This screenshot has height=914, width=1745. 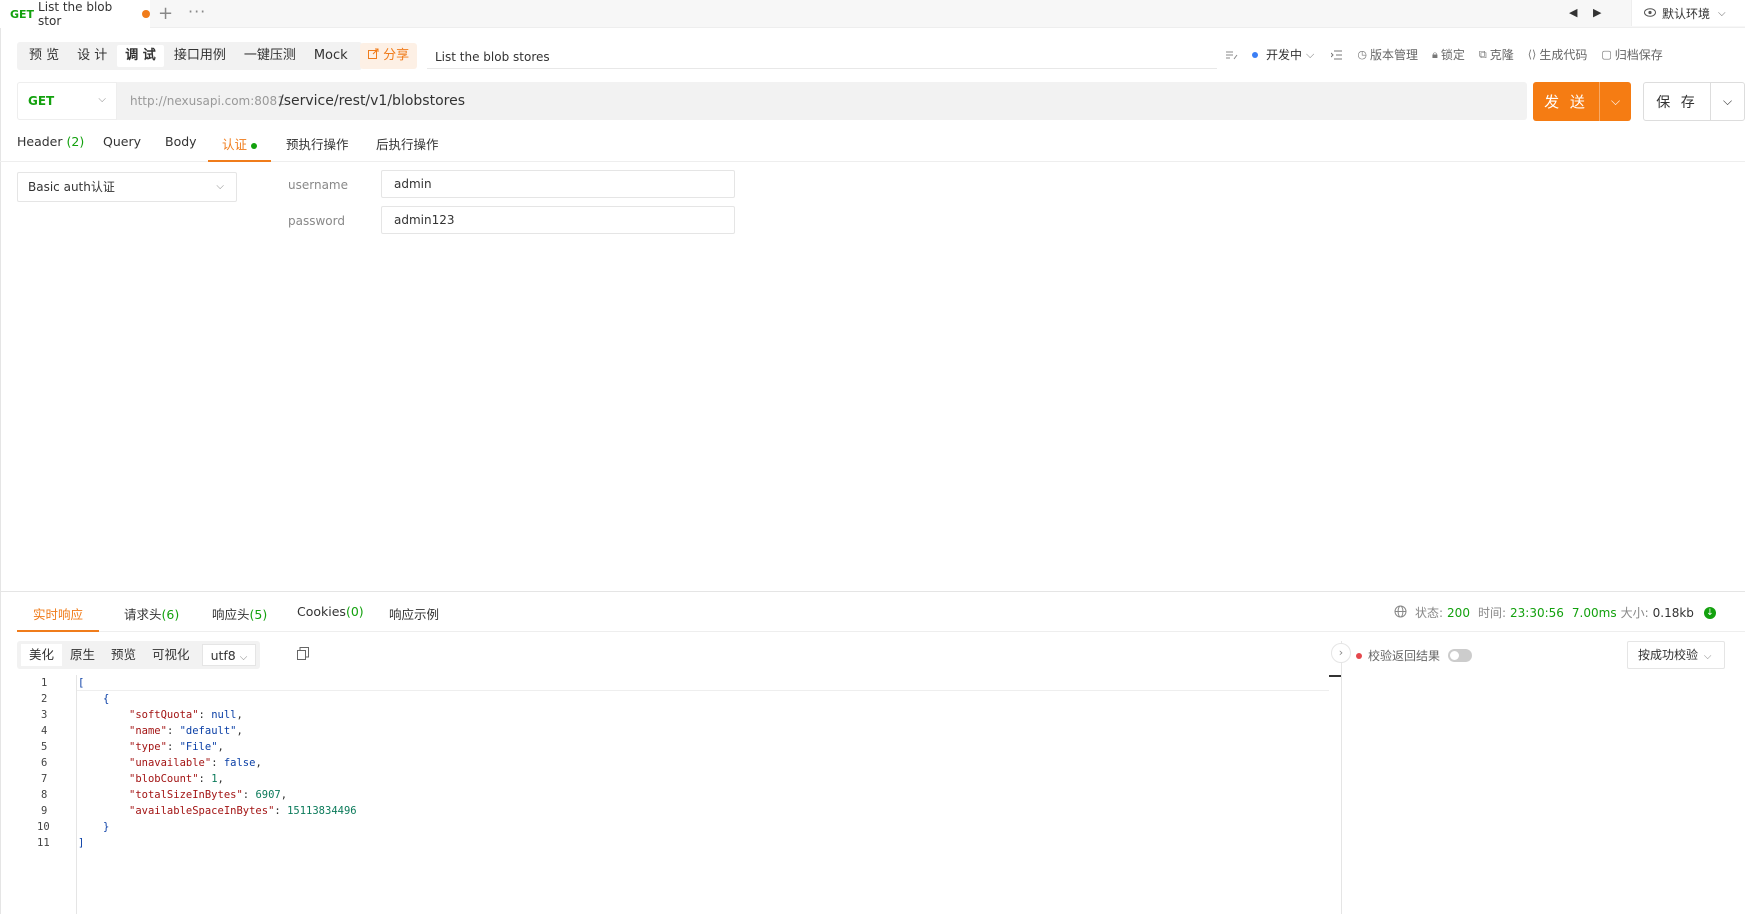 I want to click on line-number: 1, so click(x=44, y=683).